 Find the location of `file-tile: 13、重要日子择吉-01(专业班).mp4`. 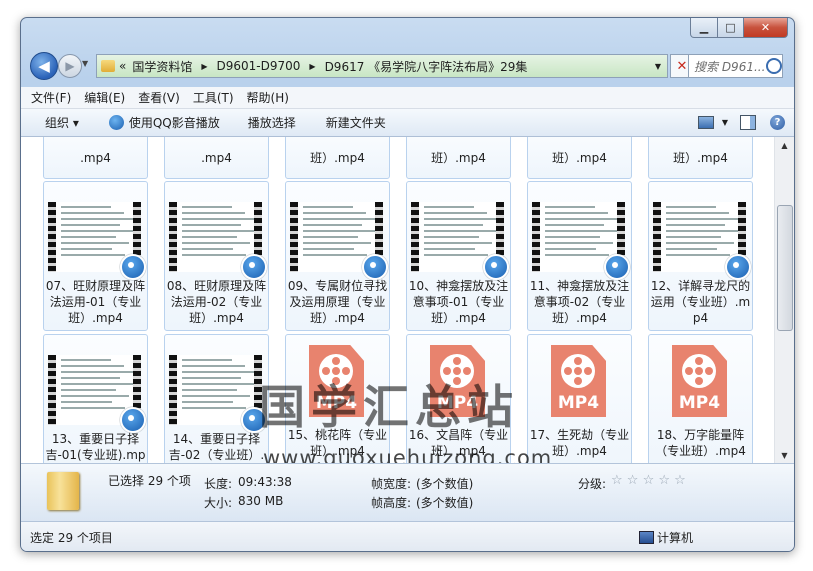

file-tile: 13、重要日子择吉-01(专业班).mp4 is located at coordinates (95, 398).